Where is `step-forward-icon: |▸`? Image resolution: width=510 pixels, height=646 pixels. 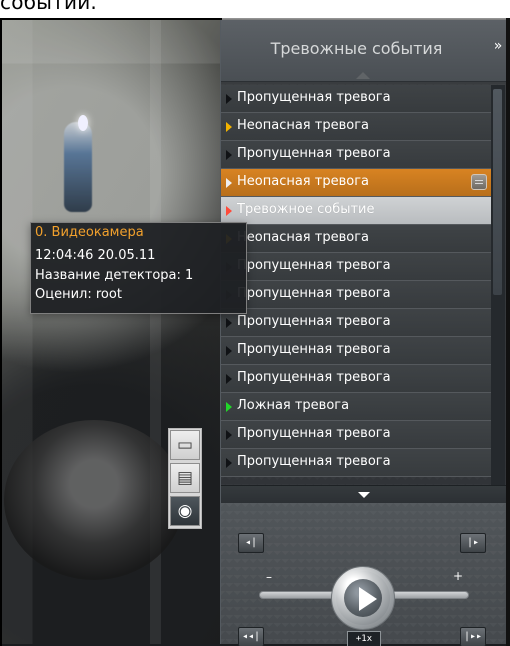 step-forward-icon: |▸ is located at coordinates (473, 542).